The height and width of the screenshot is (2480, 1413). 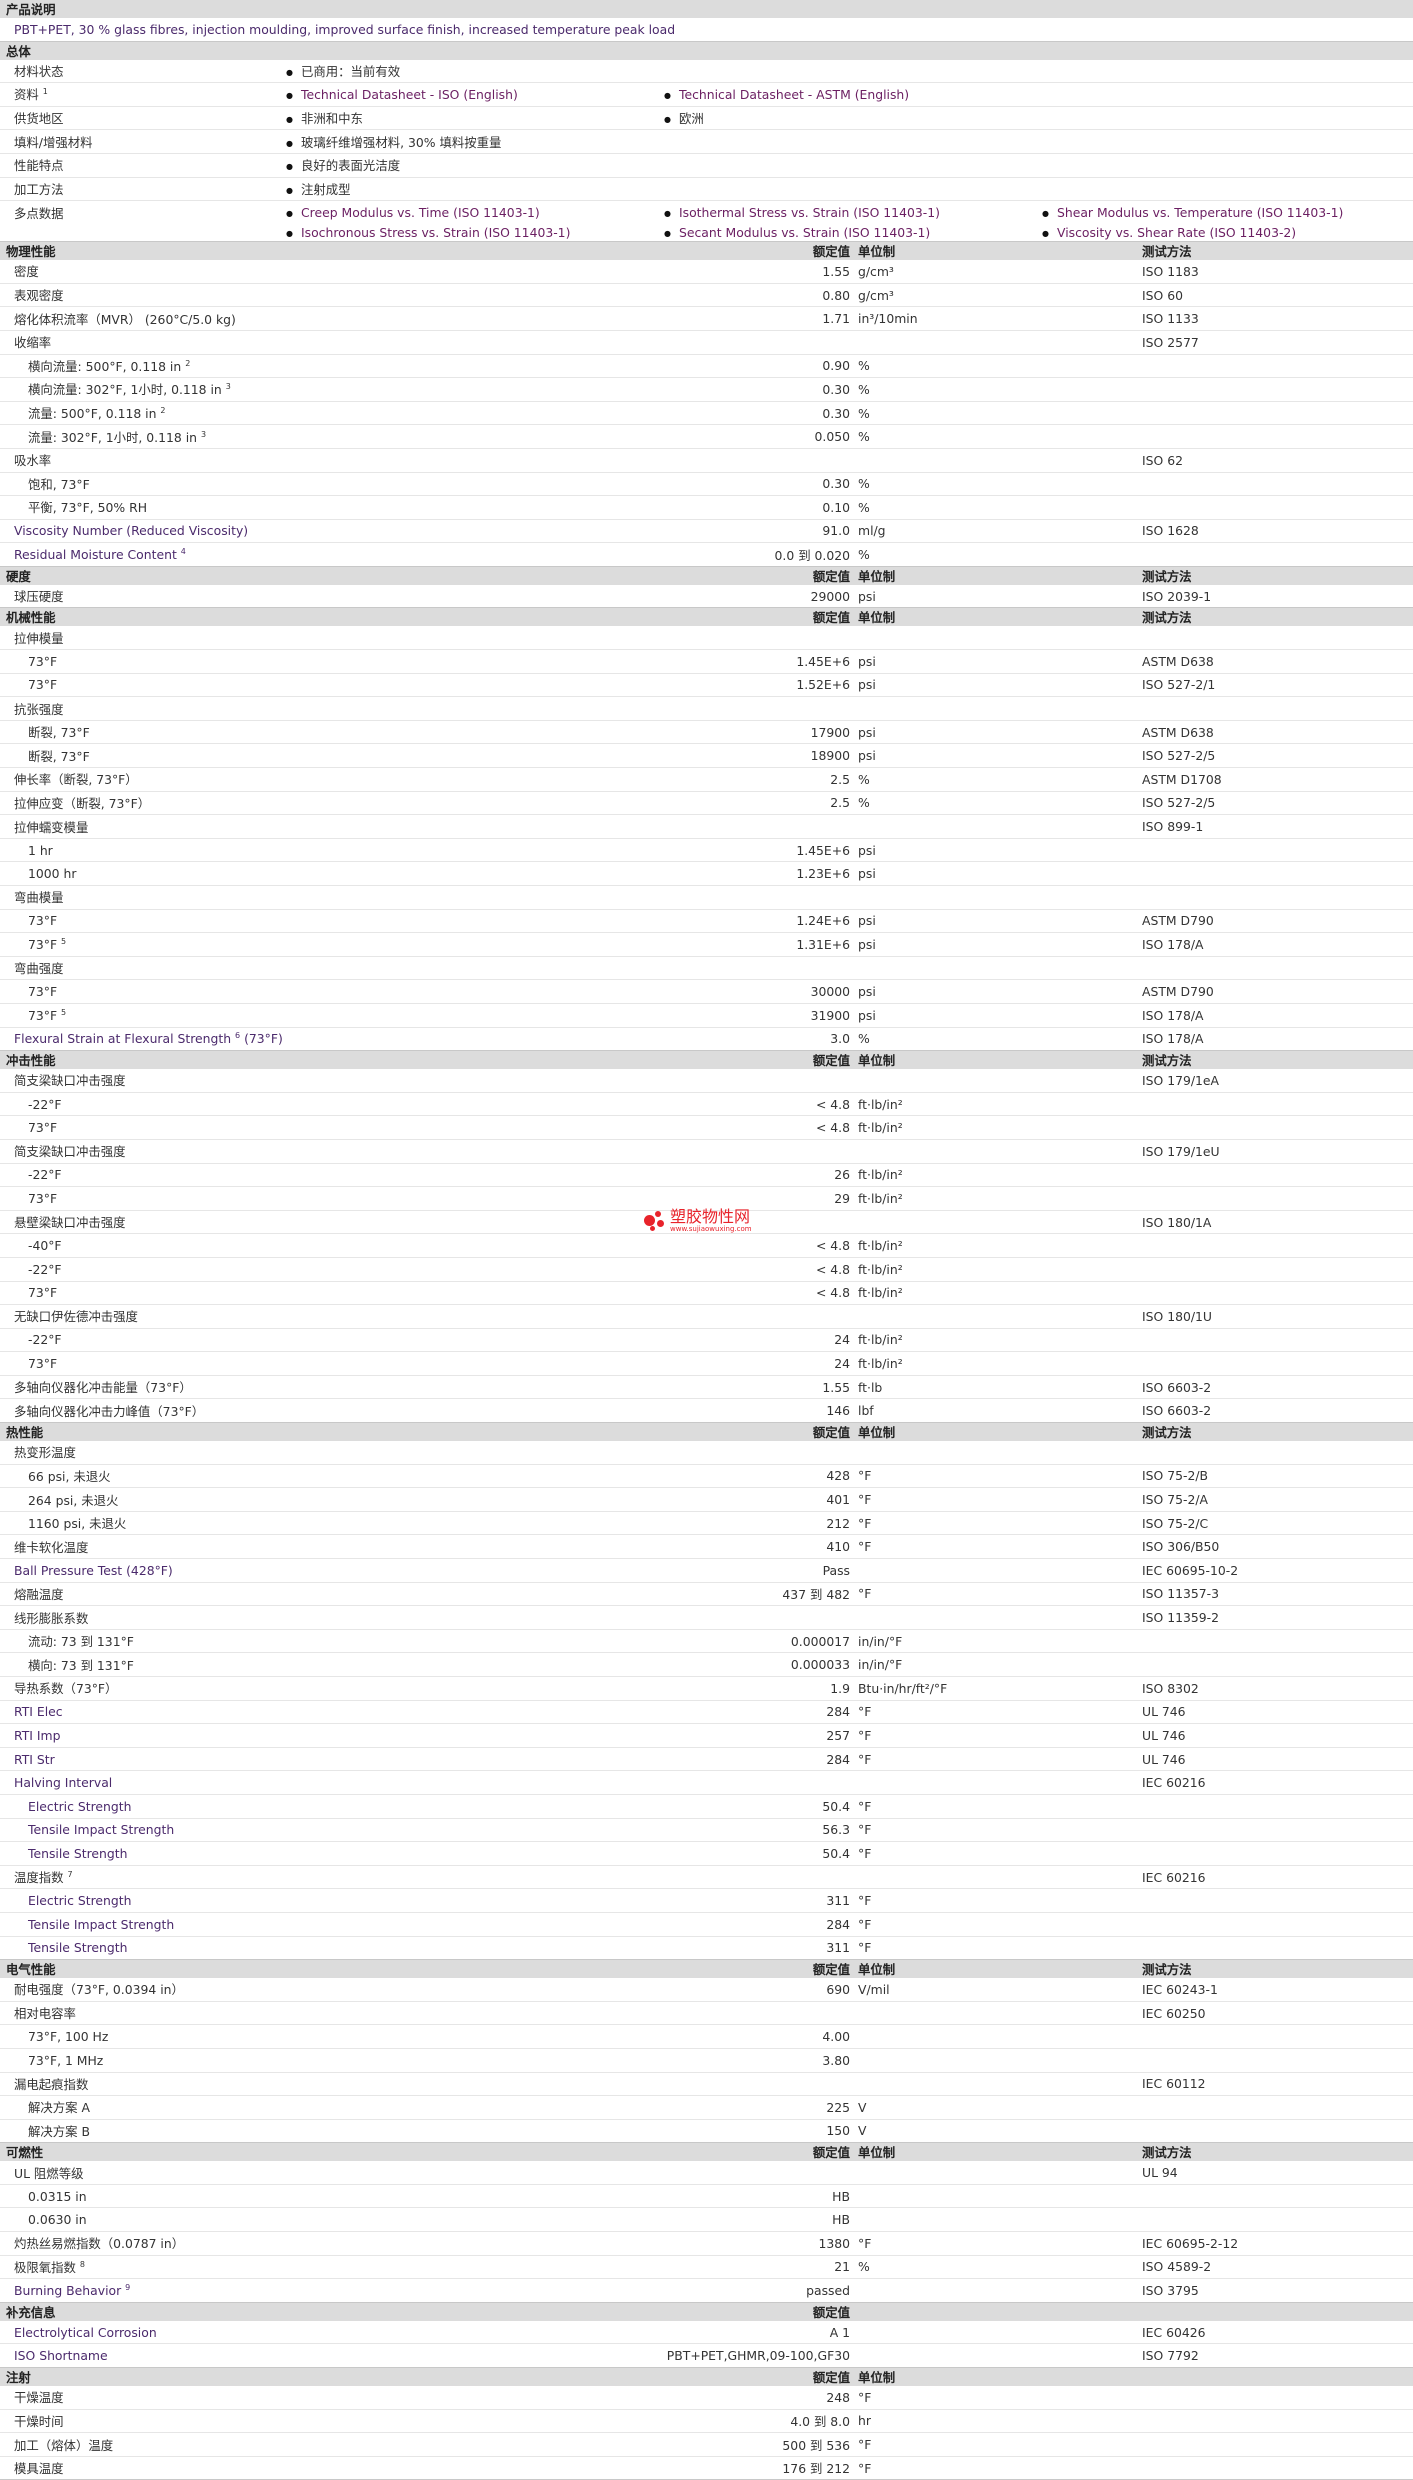 I want to click on property-label: 73°F, so click(x=329, y=661).